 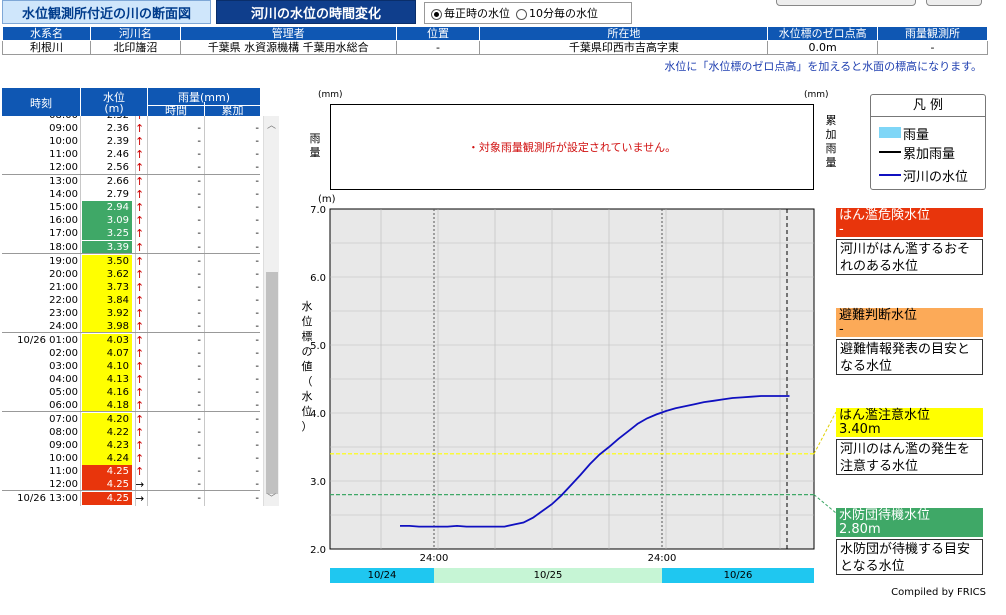 I want to click on table-row: 03:00 4.10 ↑ - -, so click(x=131, y=366).